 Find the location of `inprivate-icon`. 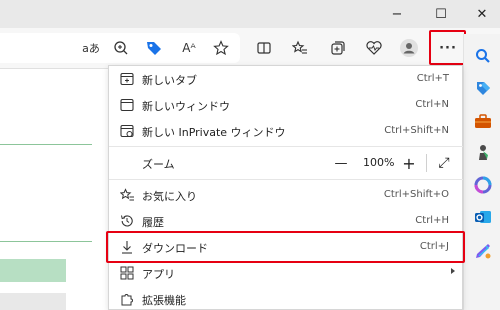

inprivate-icon is located at coordinates (127, 131).